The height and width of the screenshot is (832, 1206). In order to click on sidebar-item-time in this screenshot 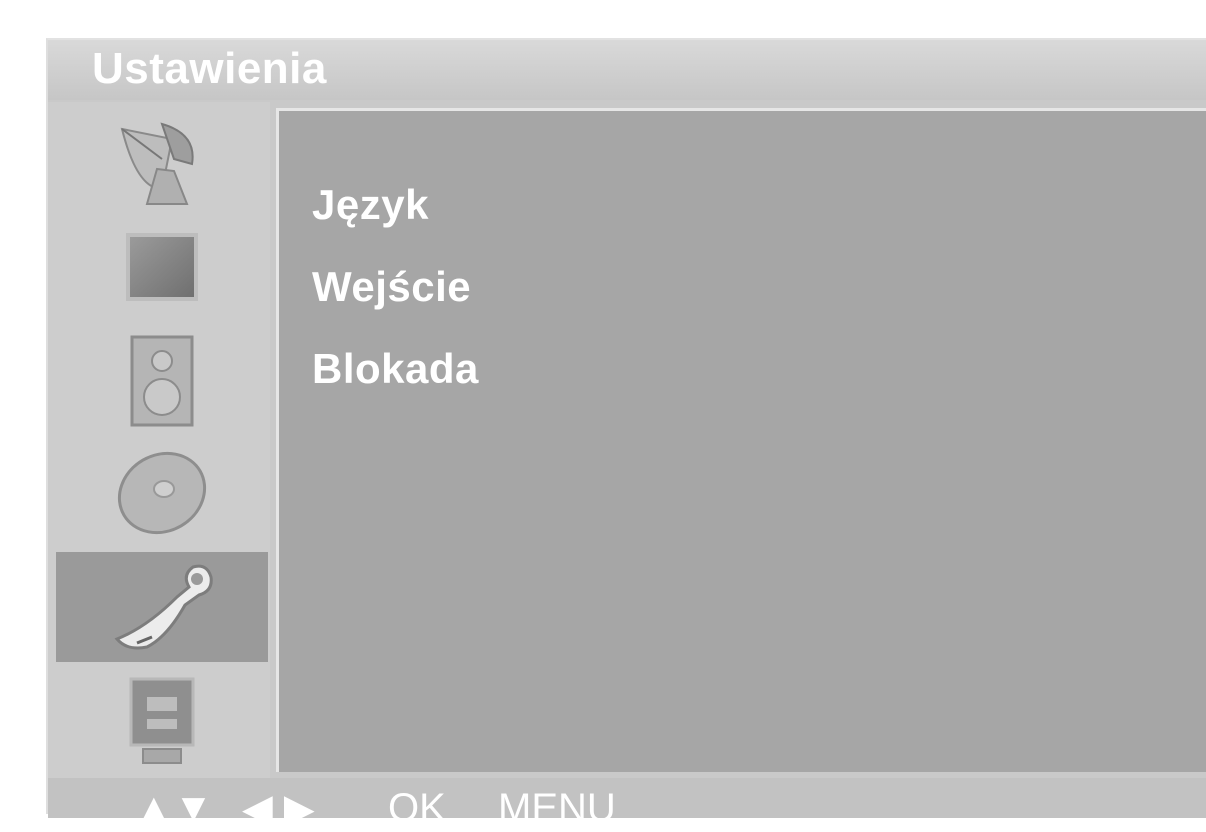, I will do `click(162, 493)`.